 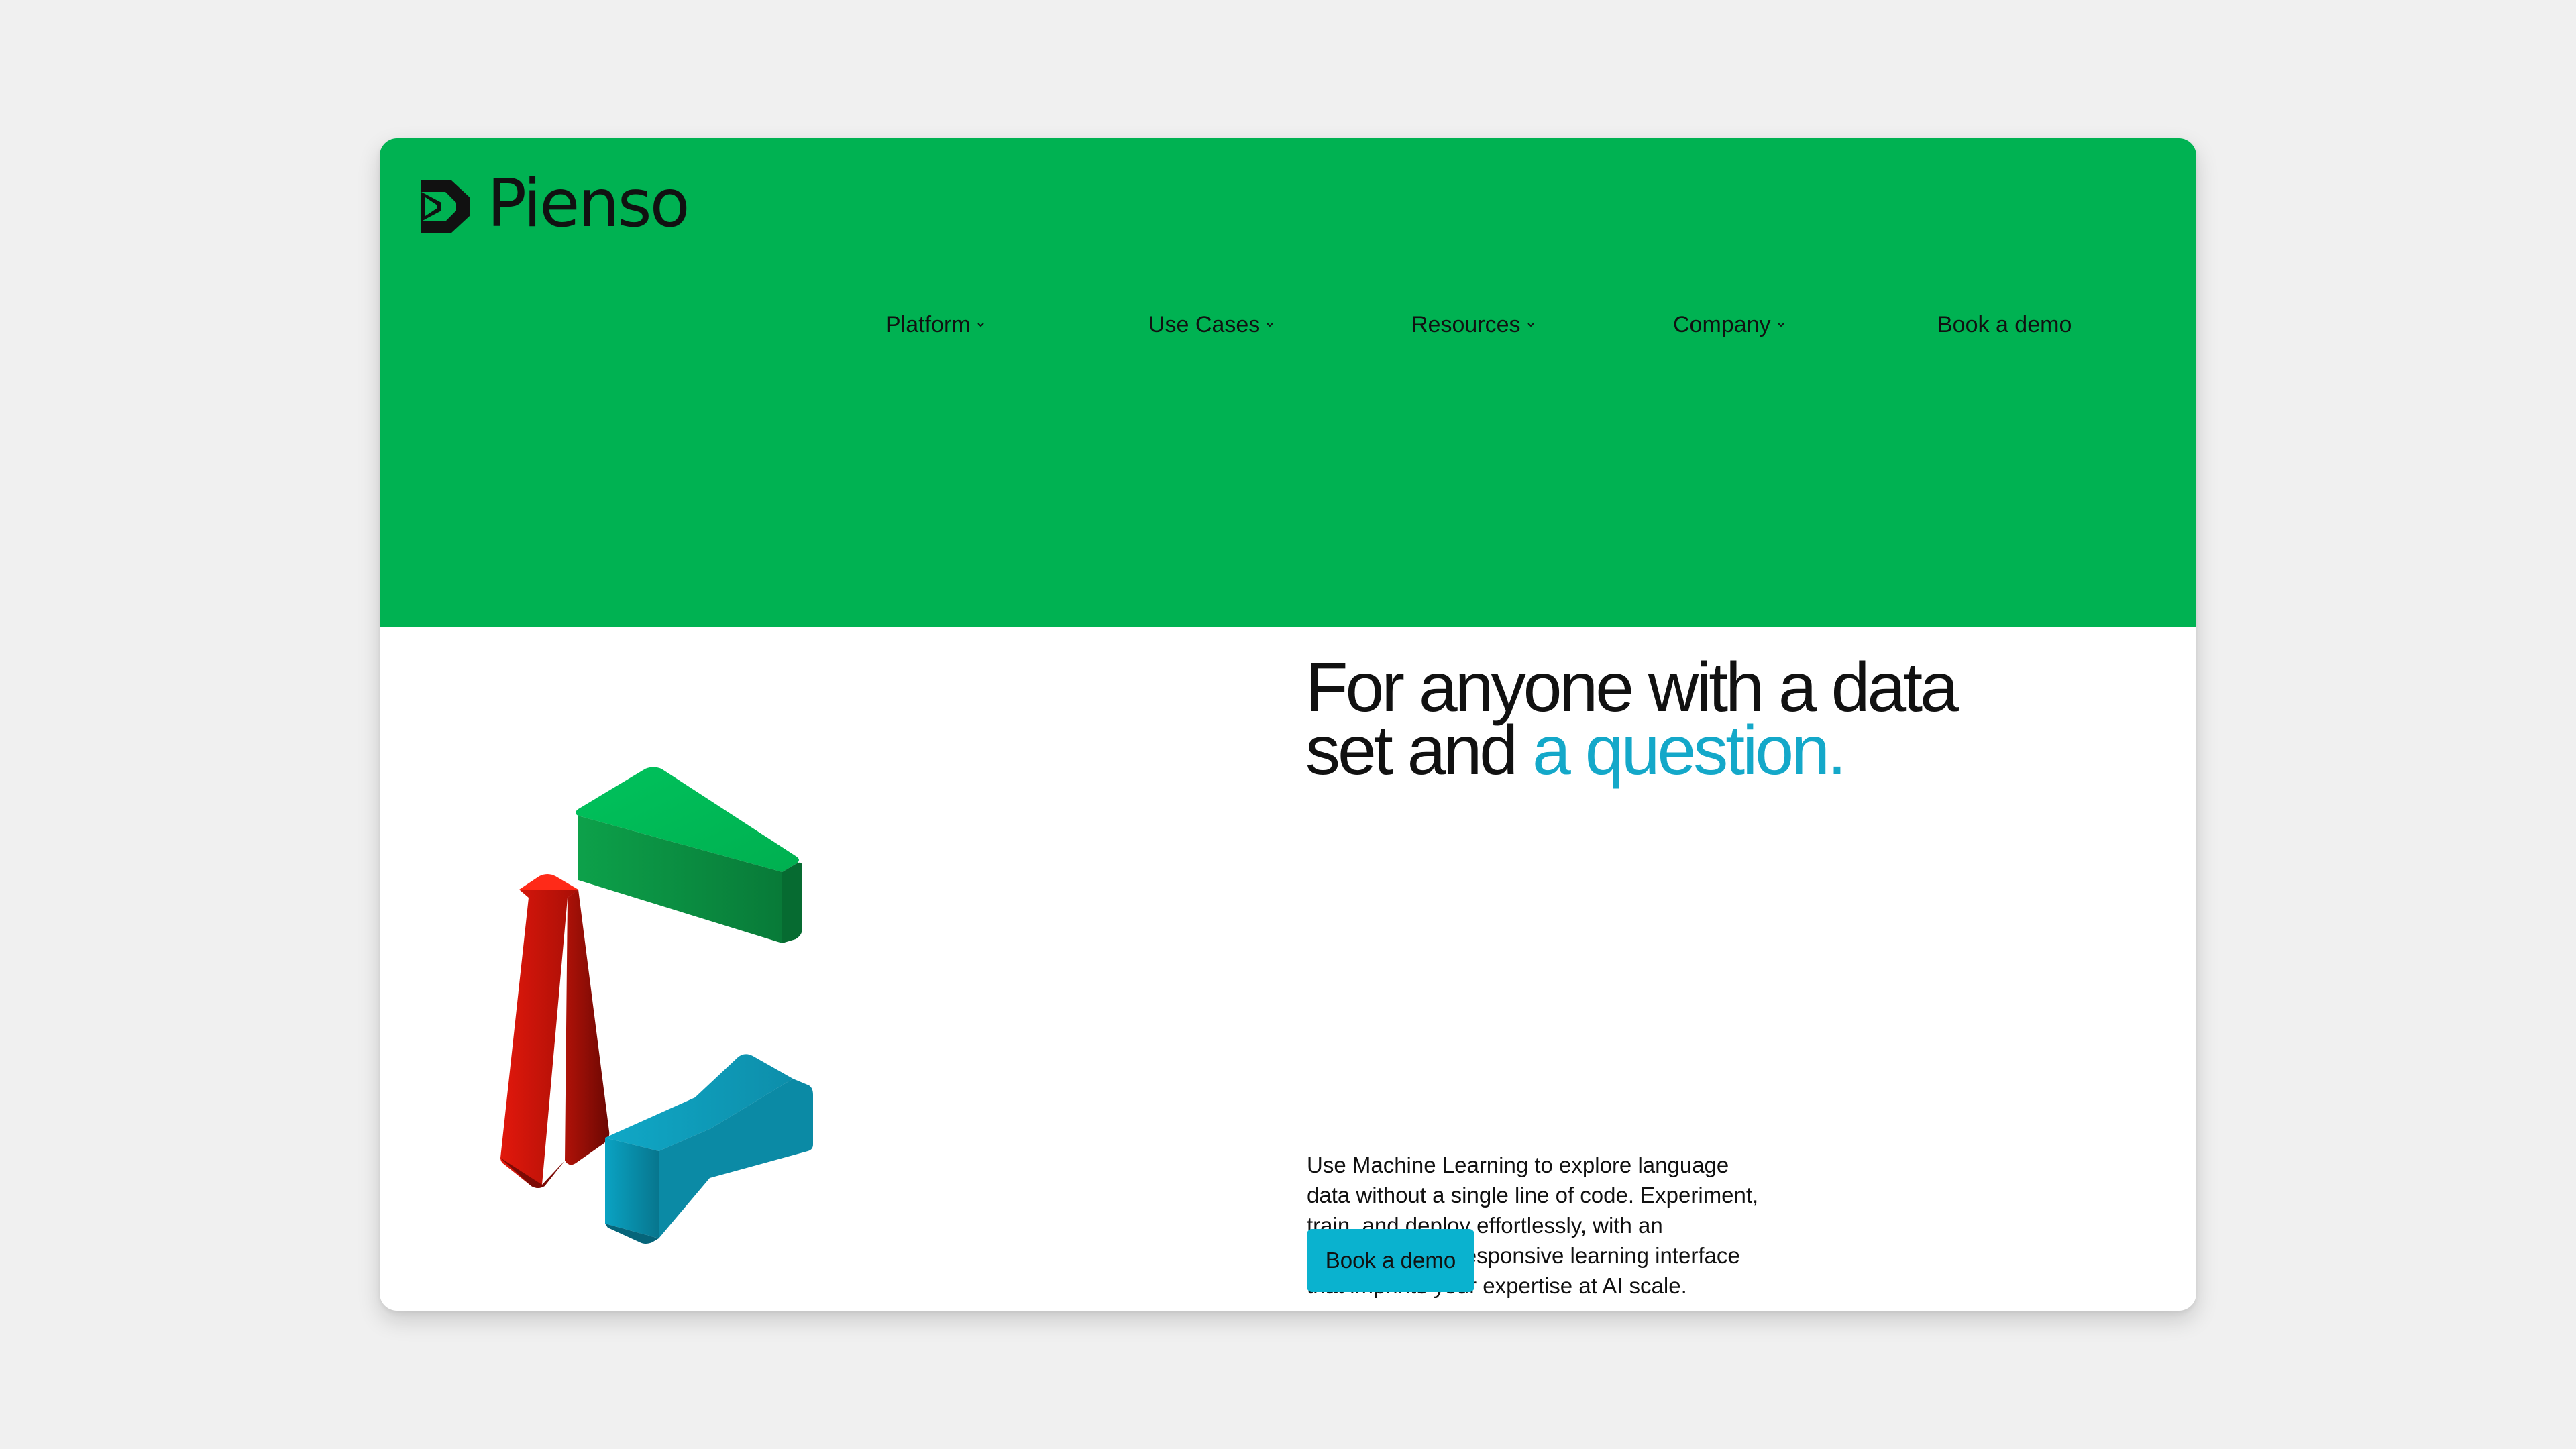 I want to click on brand-name: Pienso, so click(x=588, y=204).